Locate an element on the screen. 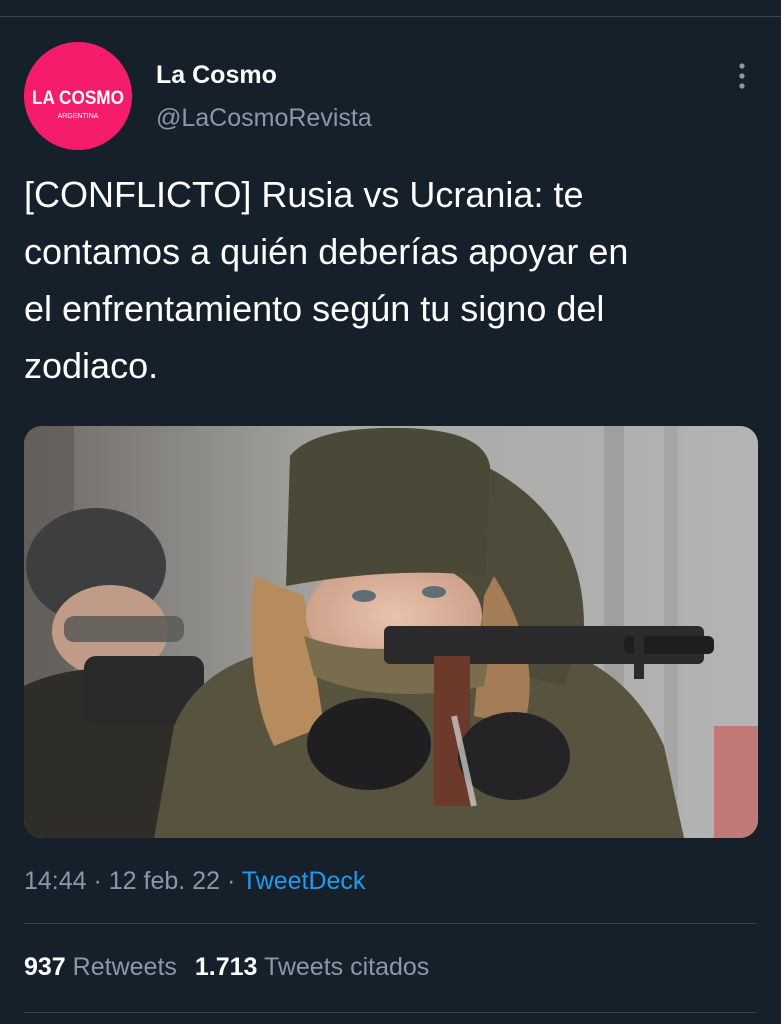 This screenshot has width=781, height=1024. svg-text: ARGENTINA is located at coordinates (78, 116).